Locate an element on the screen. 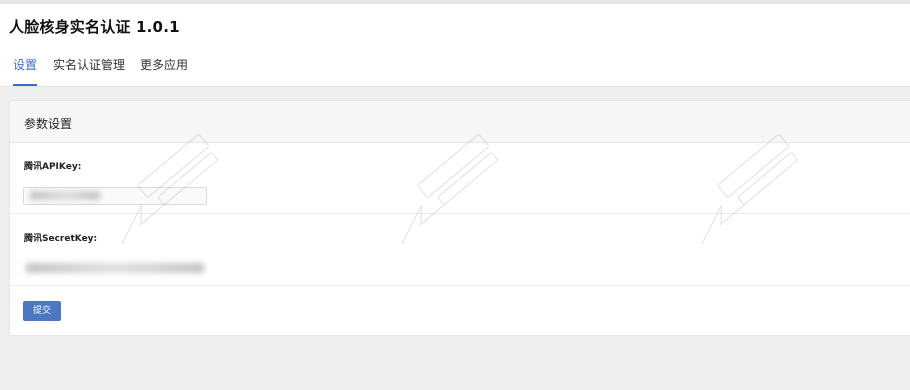 The height and width of the screenshot is (390, 910). secretkey-label: 腾讯SecretKey: is located at coordinates (61, 239).